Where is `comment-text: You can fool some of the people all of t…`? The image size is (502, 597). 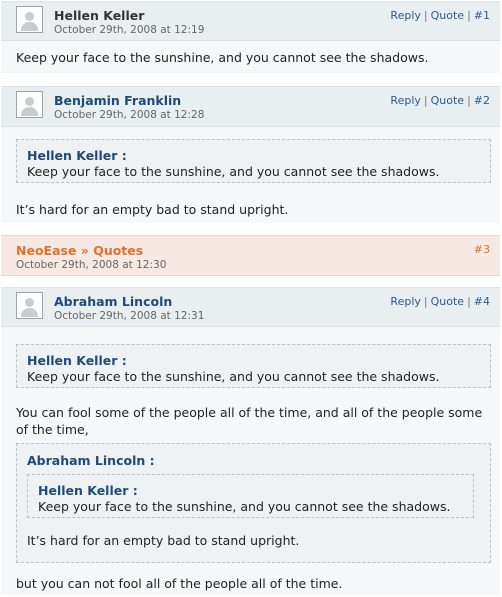 comment-text: You can fool some of the people all of t… is located at coordinates (249, 421).